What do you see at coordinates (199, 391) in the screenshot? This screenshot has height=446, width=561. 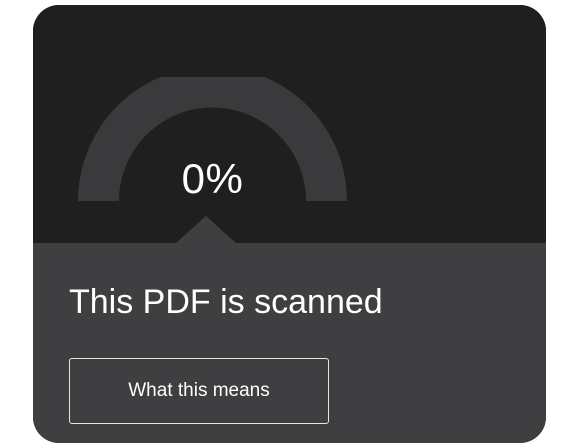 I see `what-this-means-button: What this means` at bounding box center [199, 391].